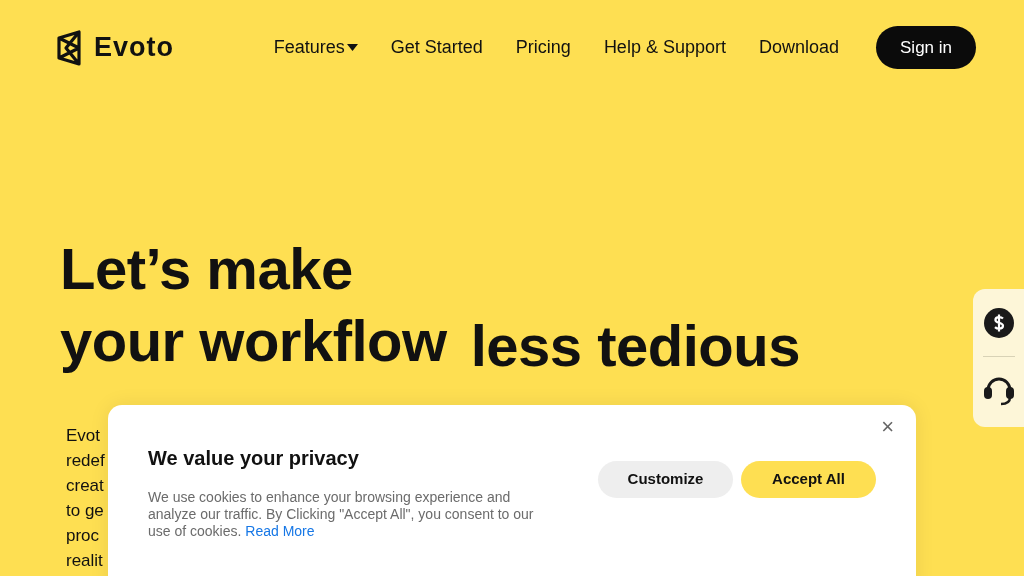 The height and width of the screenshot is (576, 1024). Describe the element at coordinates (887, 427) in the screenshot. I see `close-button: ×` at that location.